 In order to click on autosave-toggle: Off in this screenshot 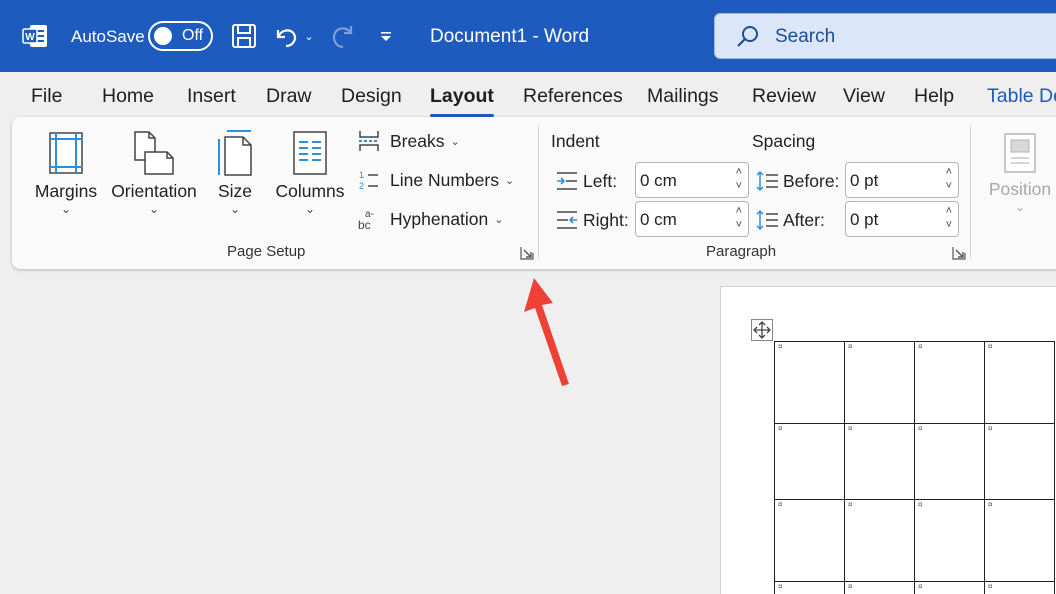, I will do `click(180, 36)`.